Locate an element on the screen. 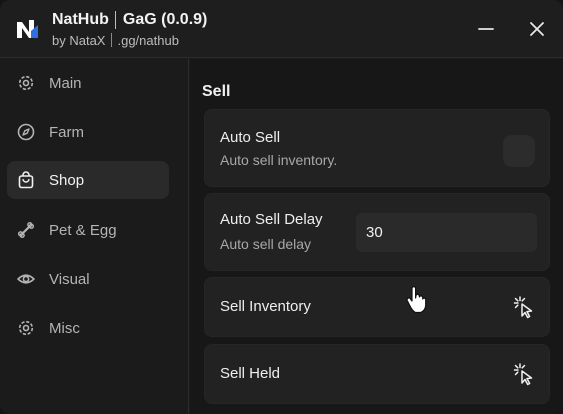 The height and width of the screenshot is (414, 563). sidebar-item-farm: Farm is located at coordinates (88, 132).